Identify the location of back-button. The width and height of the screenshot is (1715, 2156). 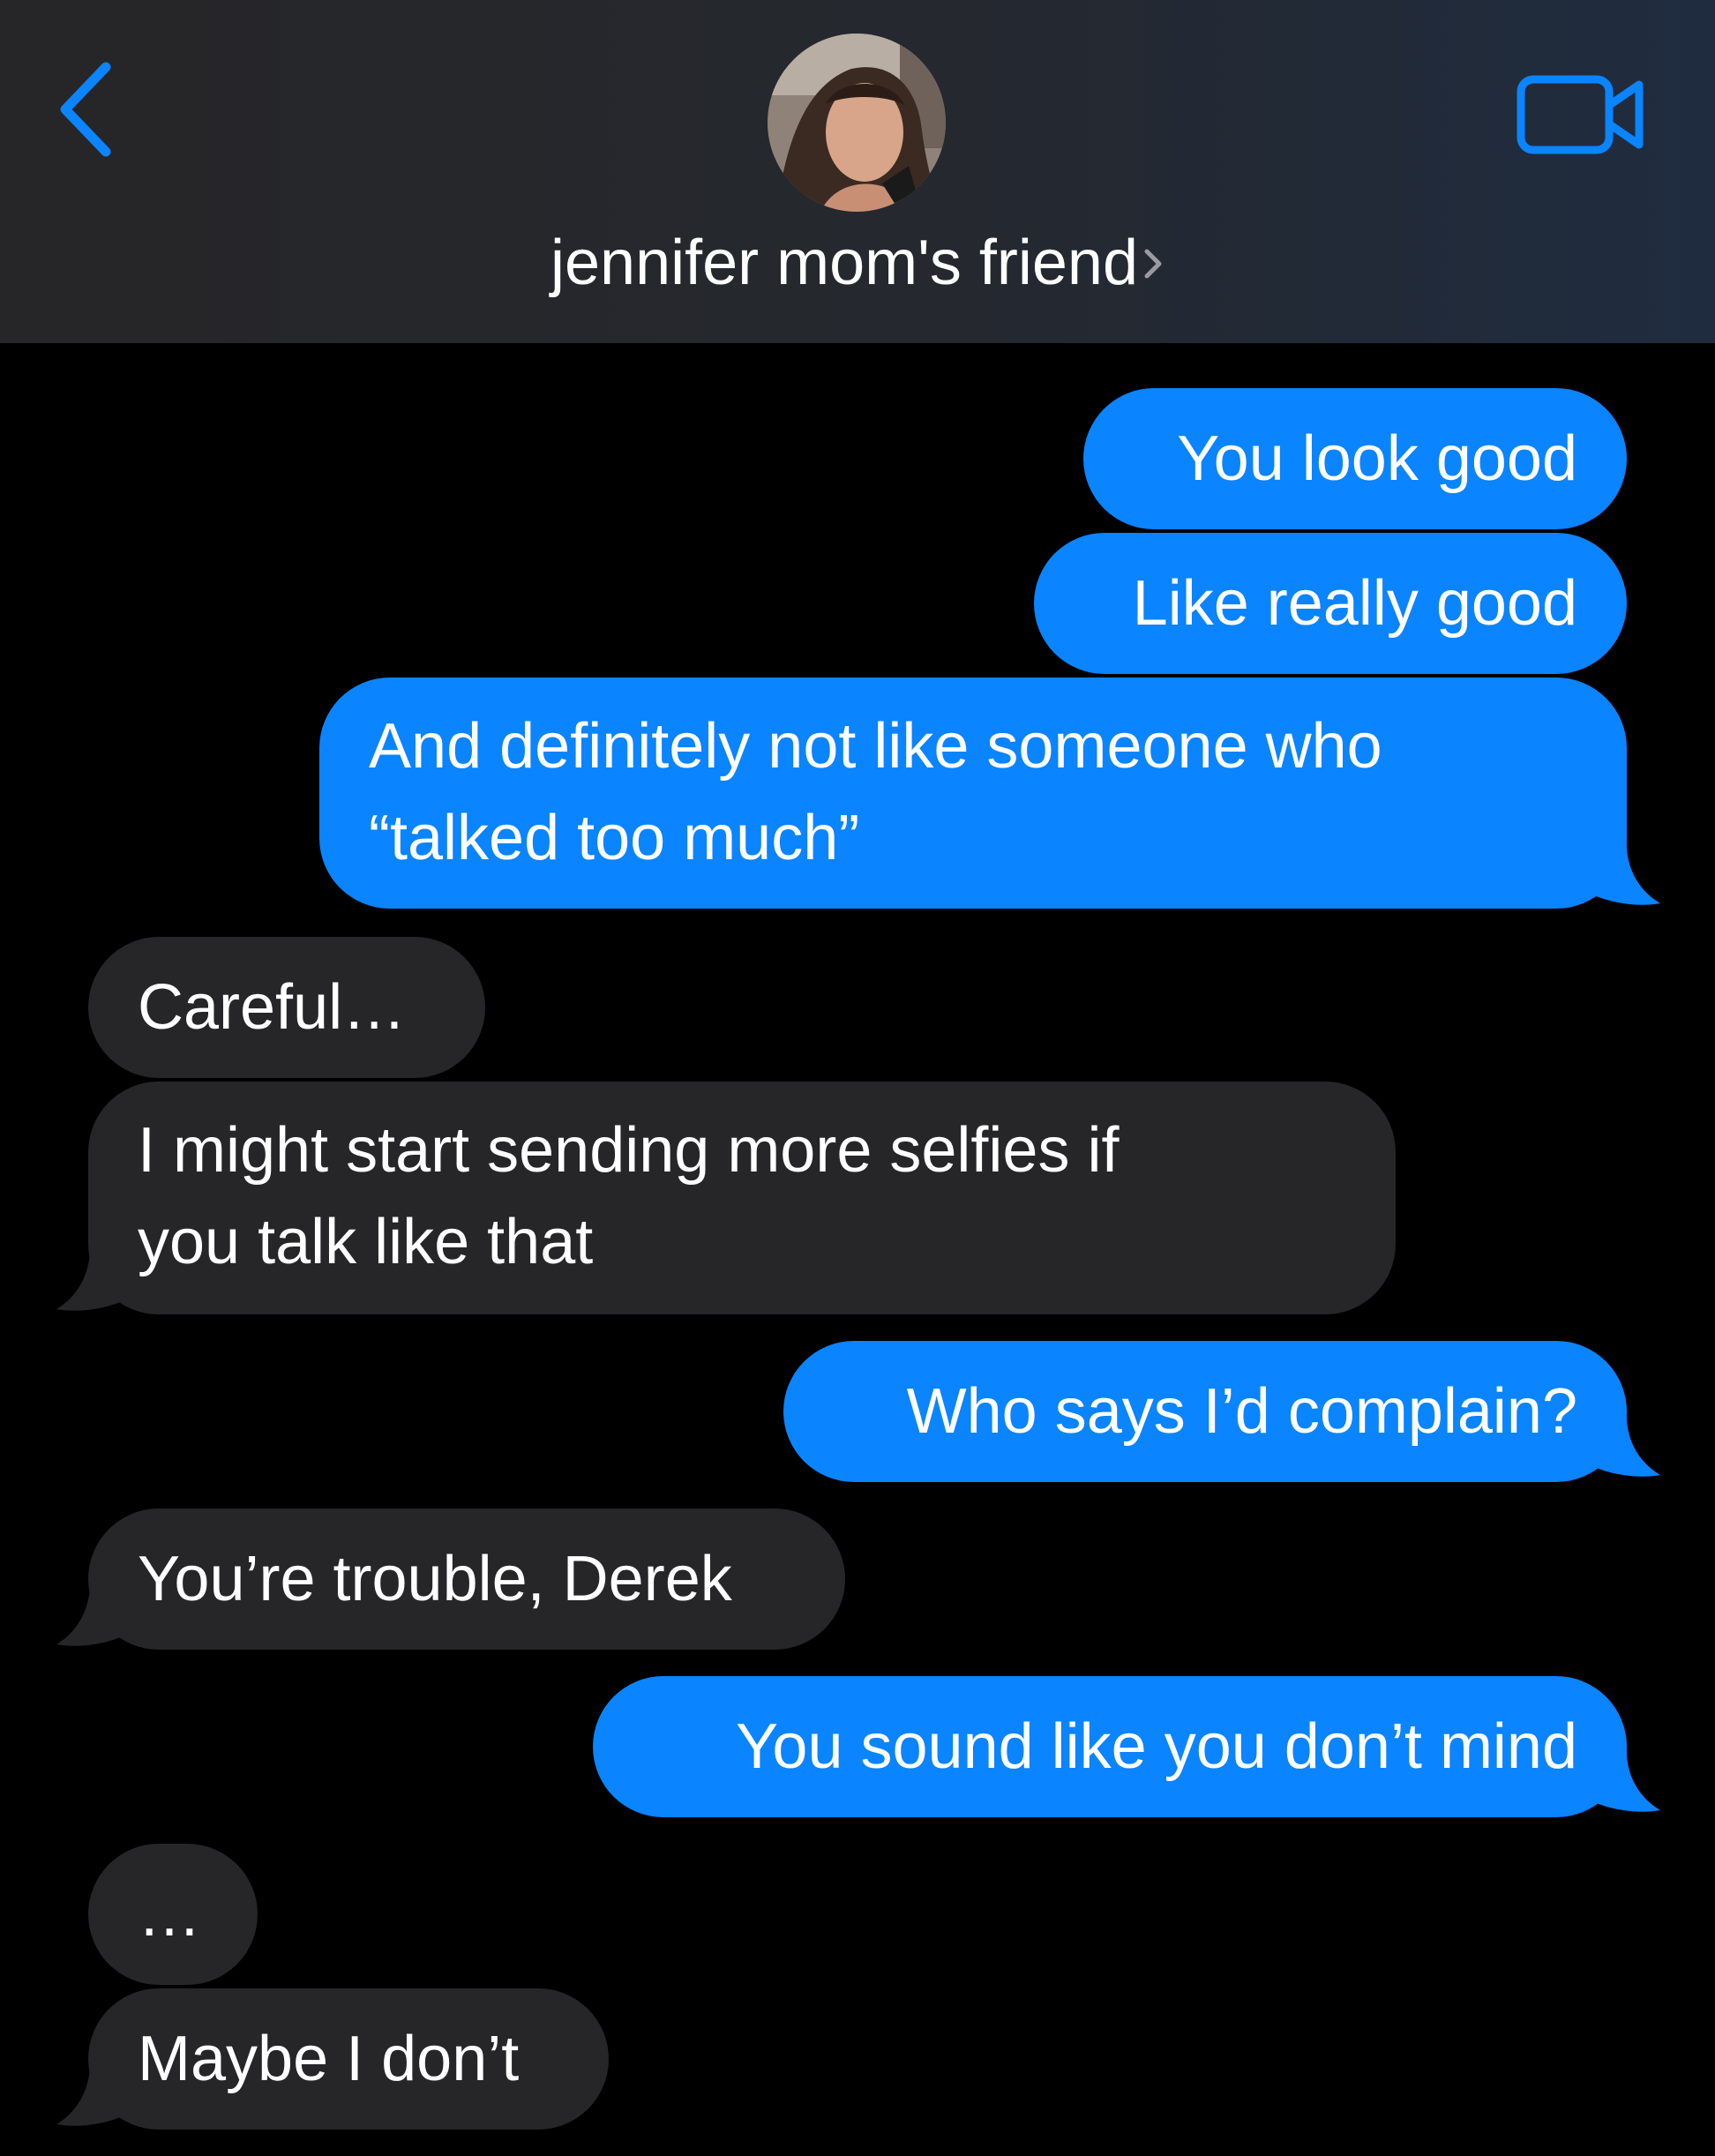
(91, 112).